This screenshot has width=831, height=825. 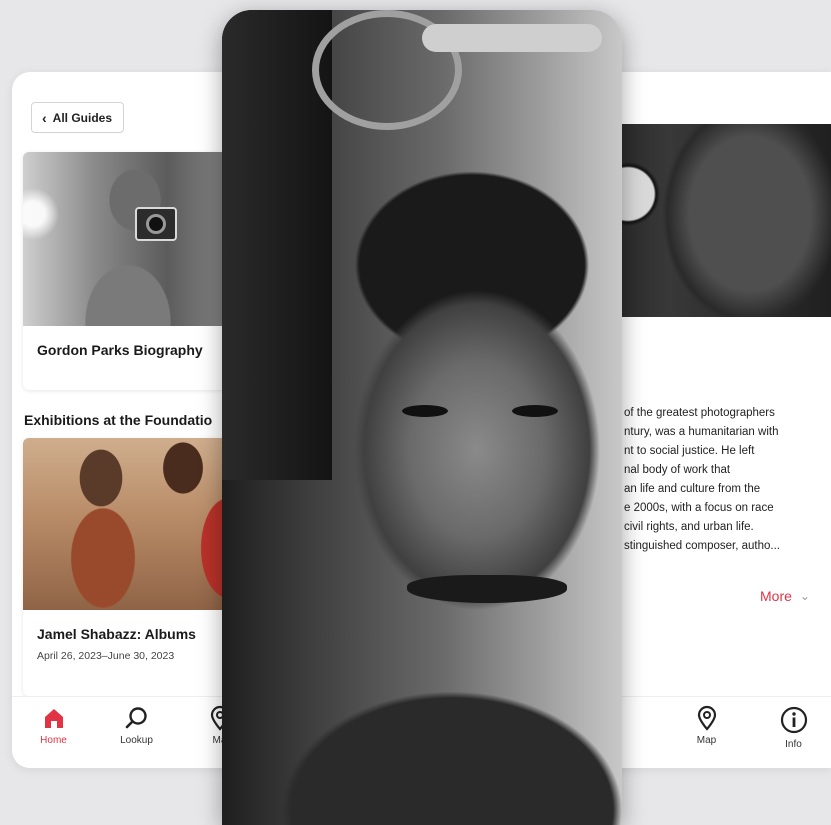 What do you see at coordinates (44, 117) in the screenshot?
I see `chevron-left-icon: ‹` at bounding box center [44, 117].